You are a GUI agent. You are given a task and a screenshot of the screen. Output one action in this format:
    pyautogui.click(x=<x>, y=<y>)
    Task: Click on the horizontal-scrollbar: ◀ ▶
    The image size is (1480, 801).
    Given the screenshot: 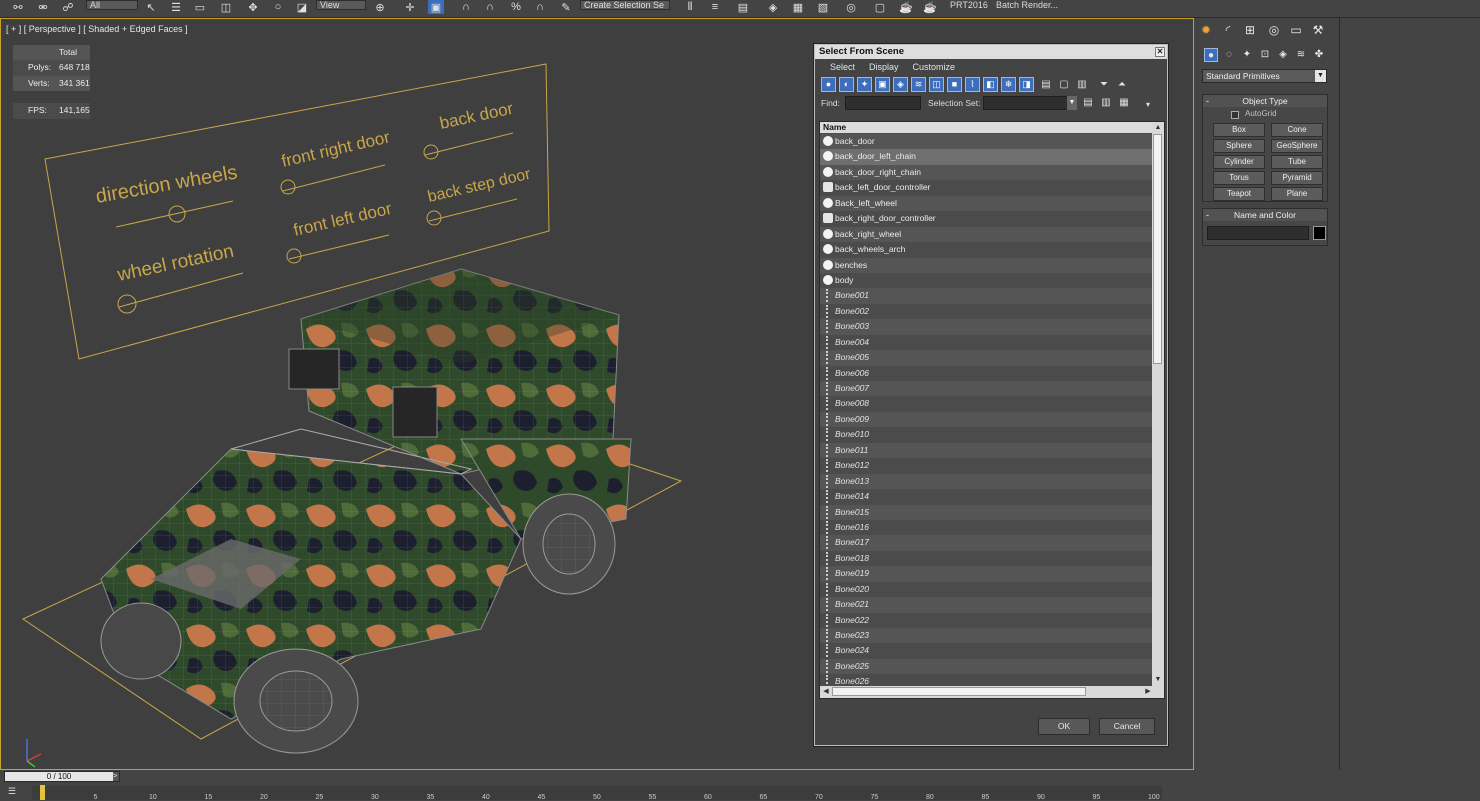 What is the action you would take?
    pyautogui.click(x=992, y=692)
    